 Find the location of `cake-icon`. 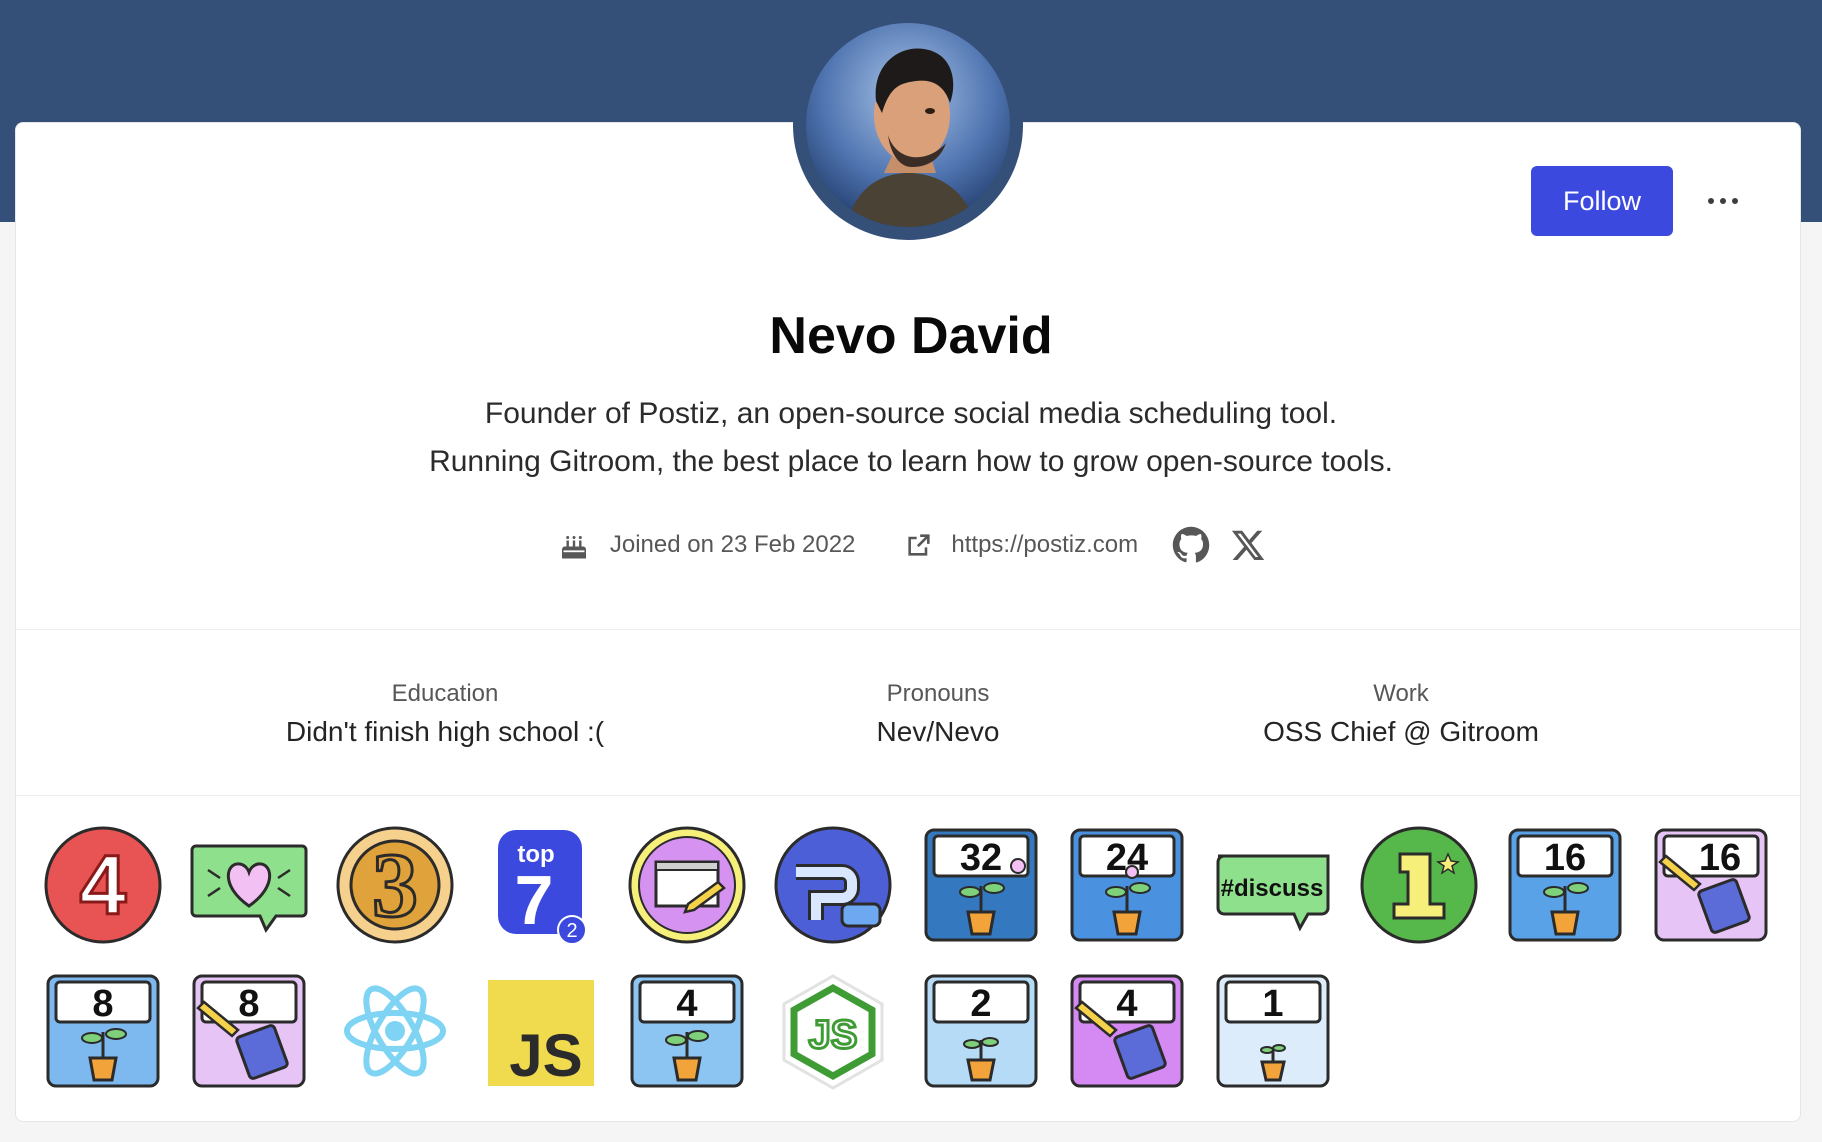

cake-icon is located at coordinates (574, 545).